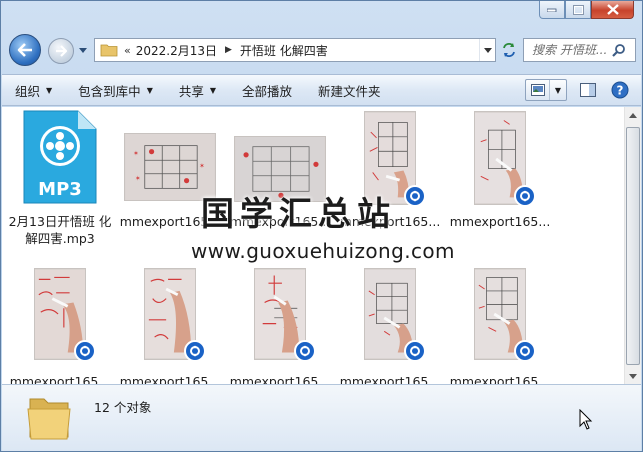 The image size is (643, 452). What do you see at coordinates (60, 230) in the screenshot?
I see `file-name: 2月13日开悟班 化解四害.mp3` at bounding box center [60, 230].